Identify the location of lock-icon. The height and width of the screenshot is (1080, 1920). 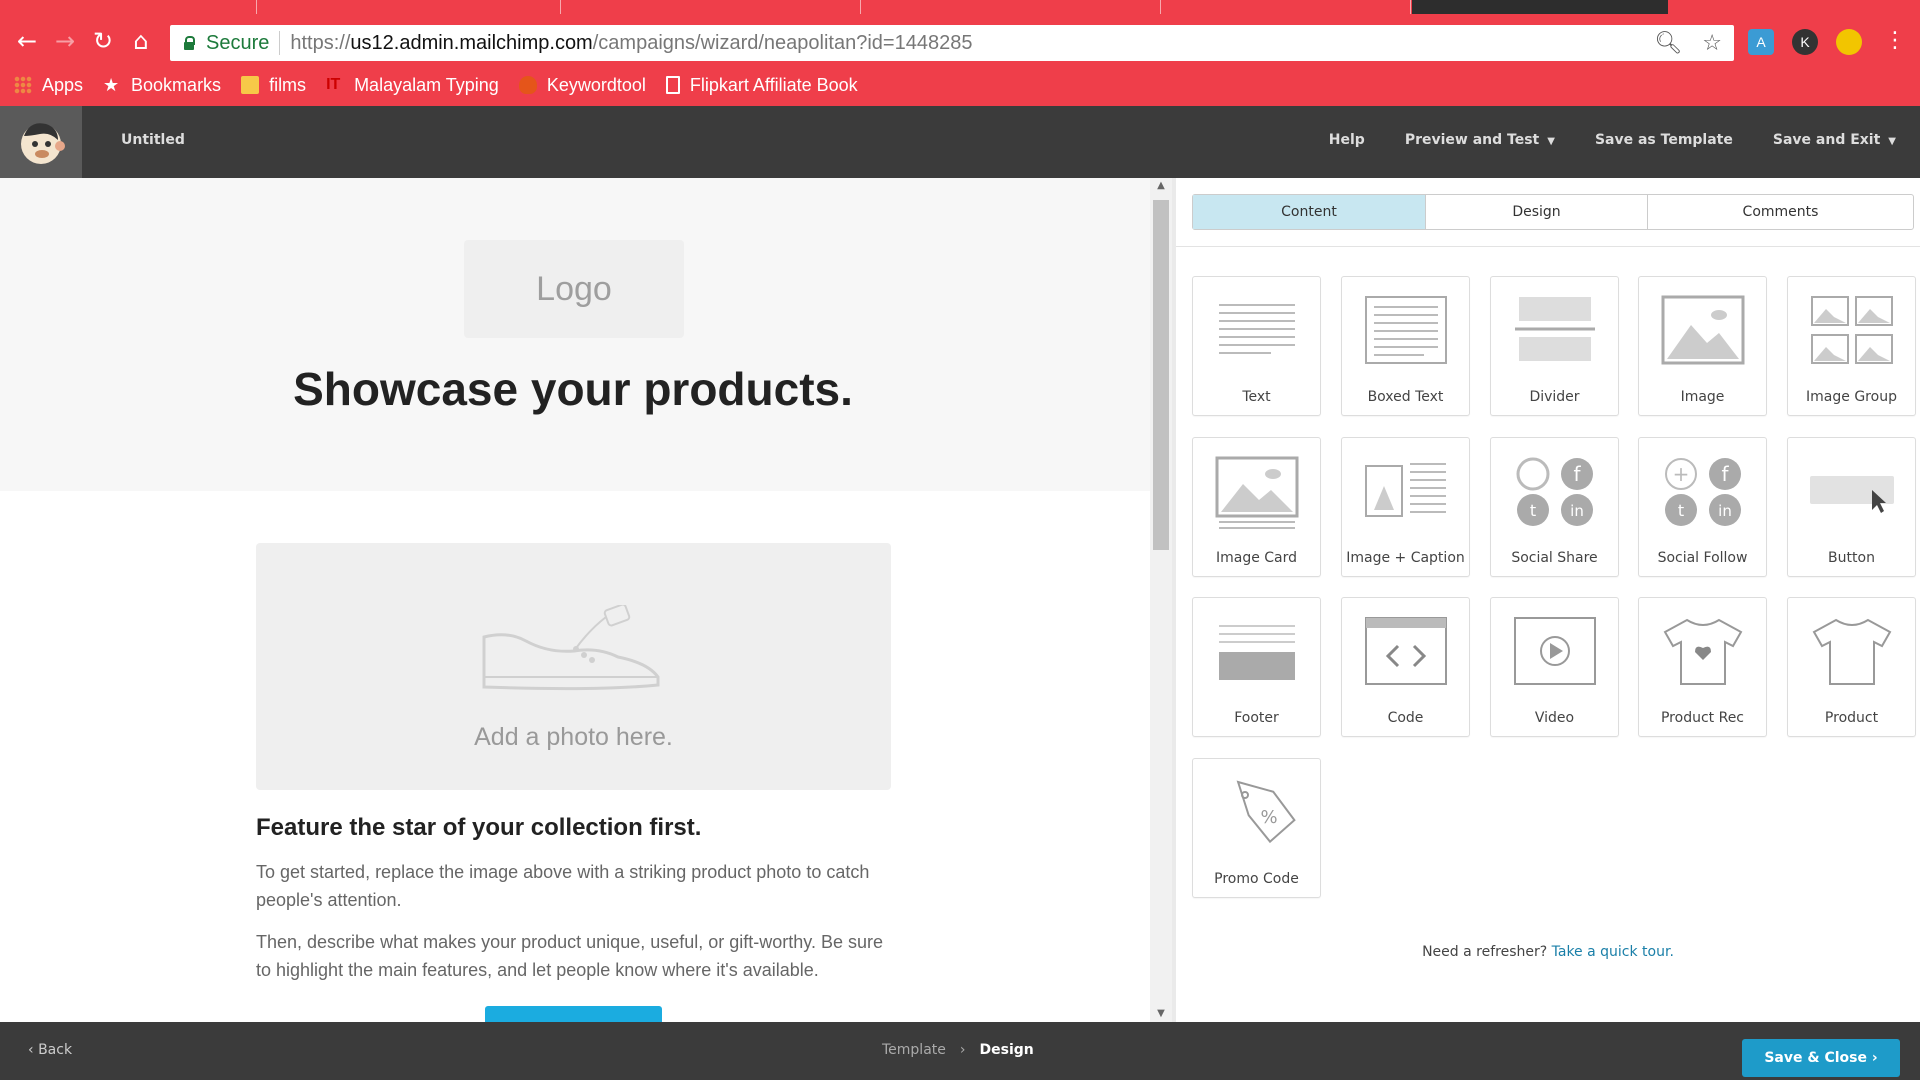
(189, 43).